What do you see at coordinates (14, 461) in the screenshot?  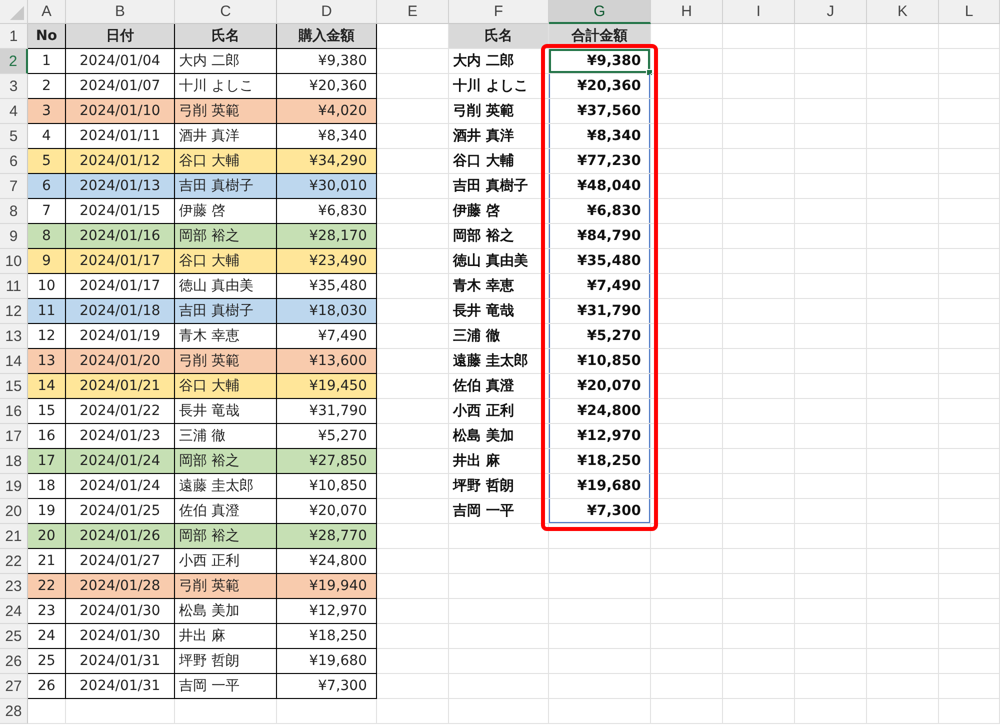 I see `row-header: 18` at bounding box center [14, 461].